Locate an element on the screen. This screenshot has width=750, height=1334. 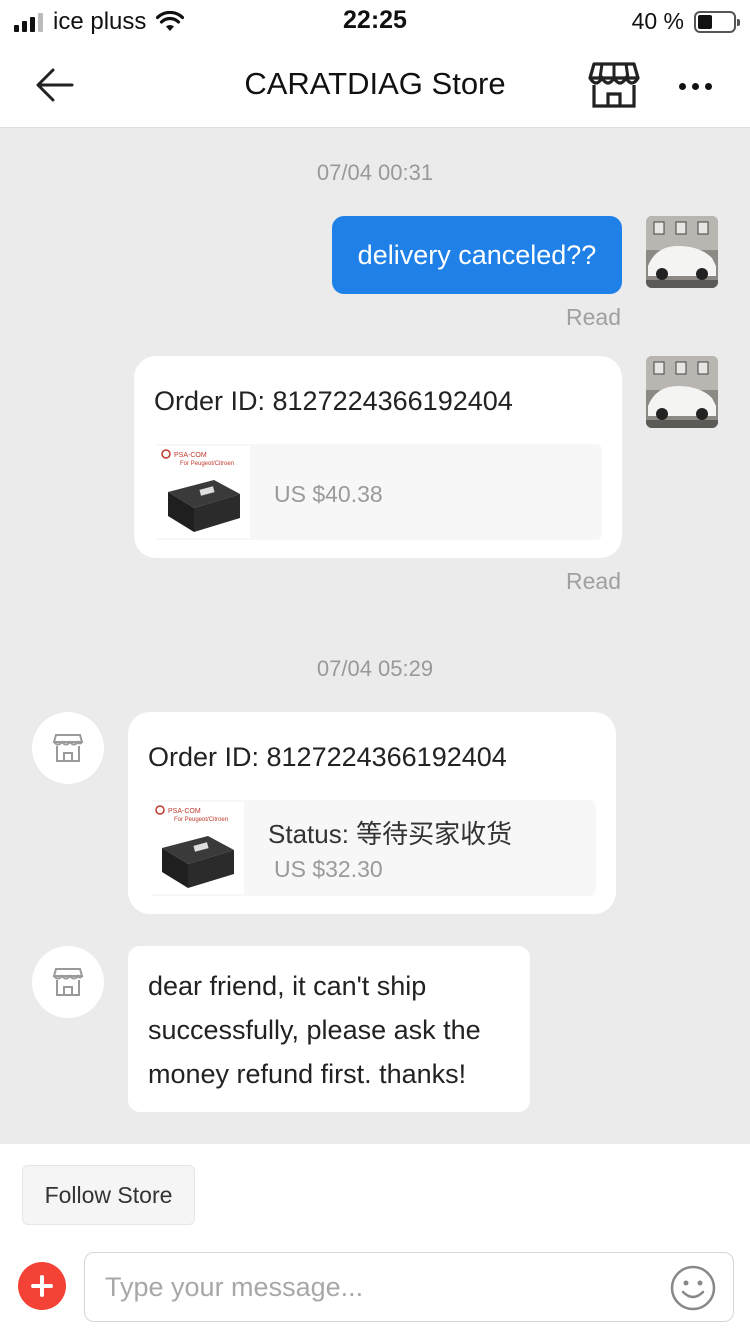
plus-icon is located at coordinates (42, 1286).